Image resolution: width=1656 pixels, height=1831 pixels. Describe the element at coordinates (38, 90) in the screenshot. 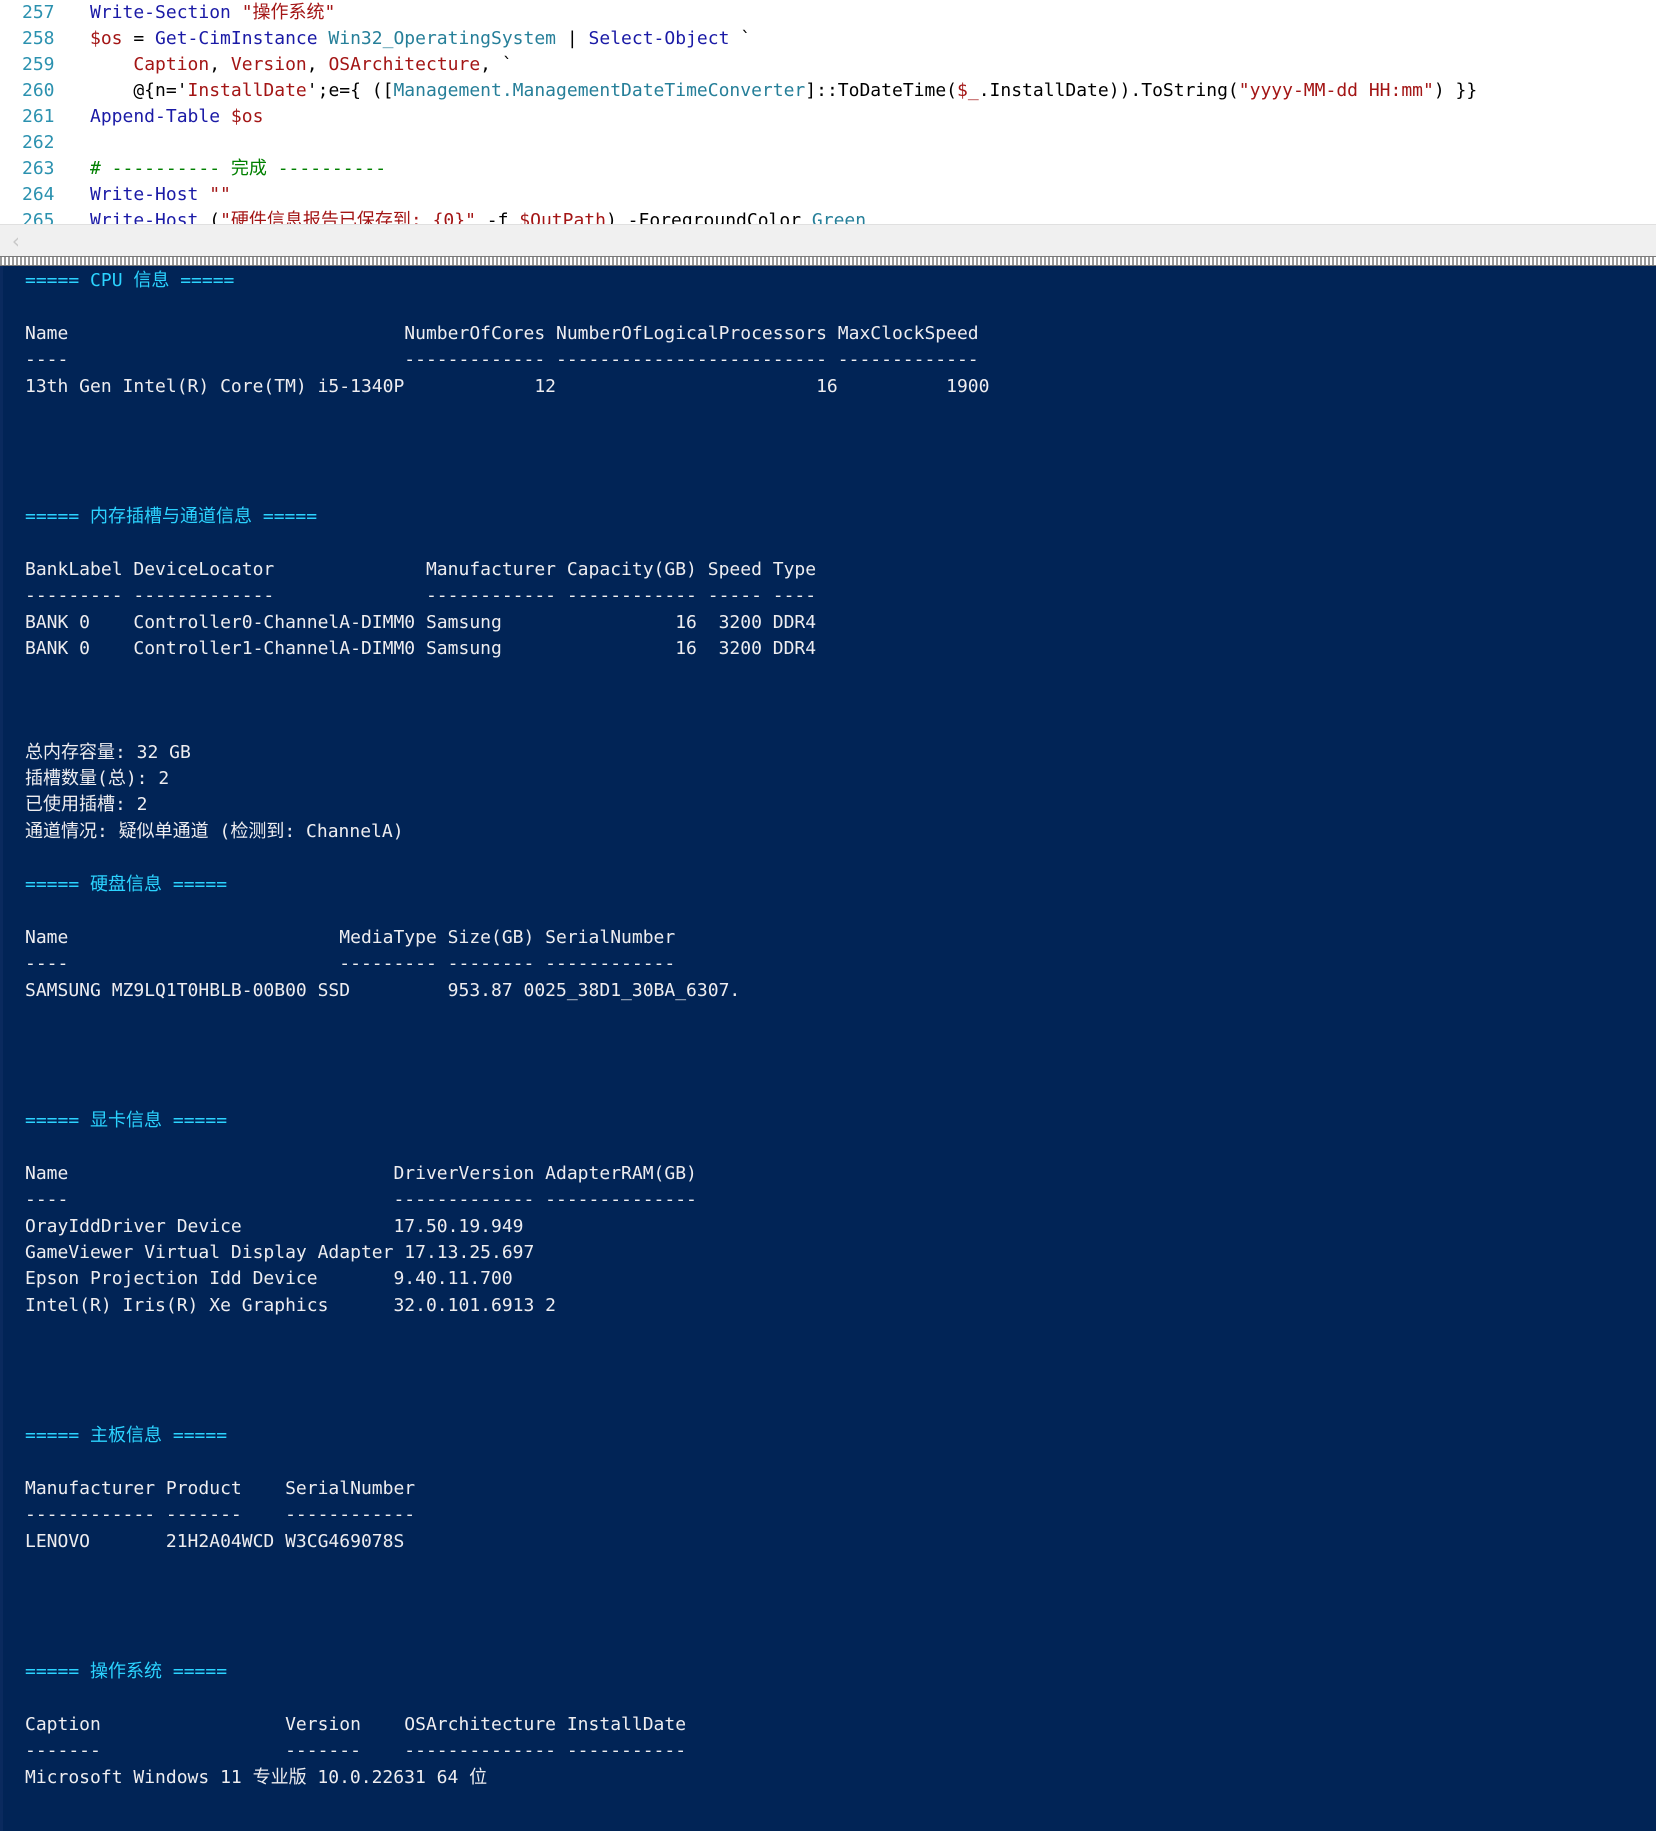

I see `line-number: 260` at that location.